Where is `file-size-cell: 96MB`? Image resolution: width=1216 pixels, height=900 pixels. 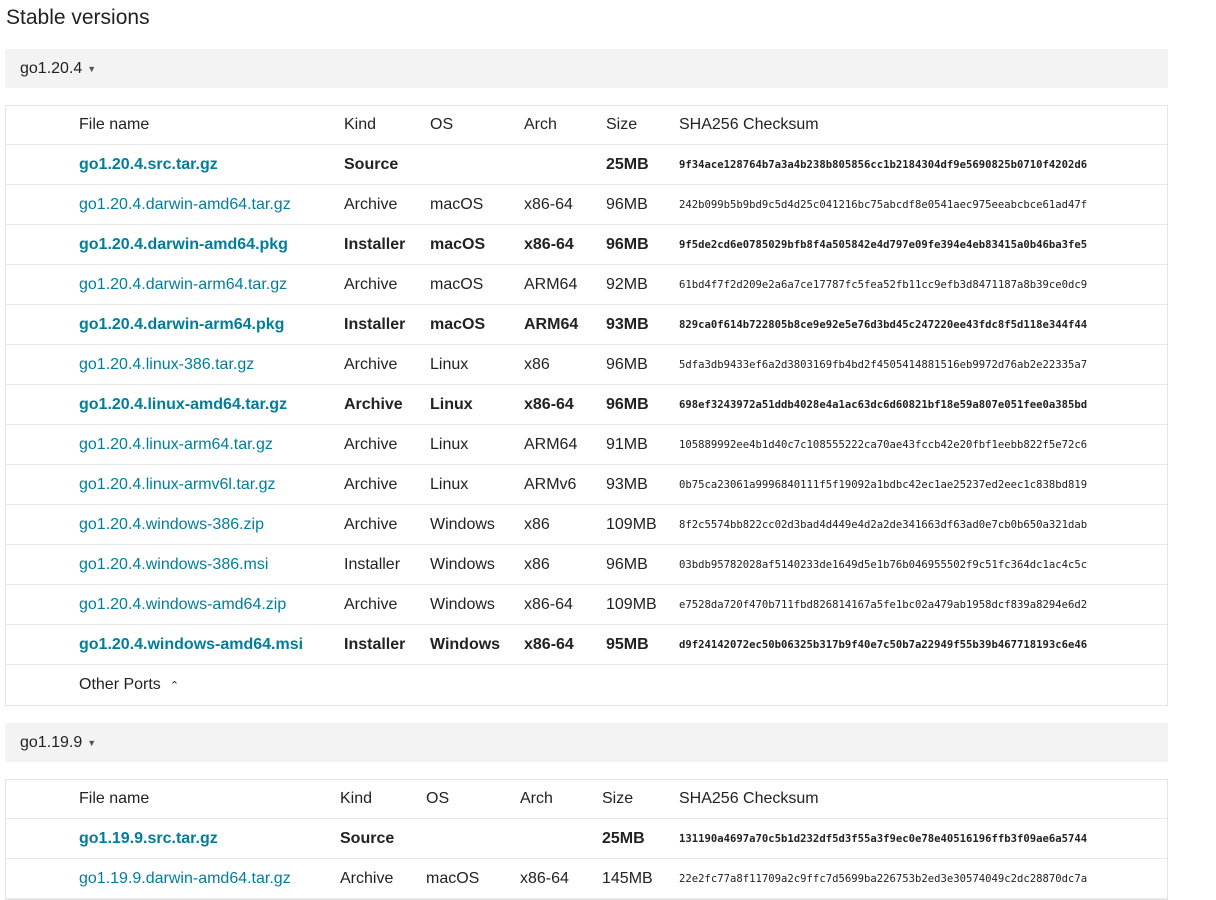 file-size-cell: 96MB is located at coordinates (627, 244).